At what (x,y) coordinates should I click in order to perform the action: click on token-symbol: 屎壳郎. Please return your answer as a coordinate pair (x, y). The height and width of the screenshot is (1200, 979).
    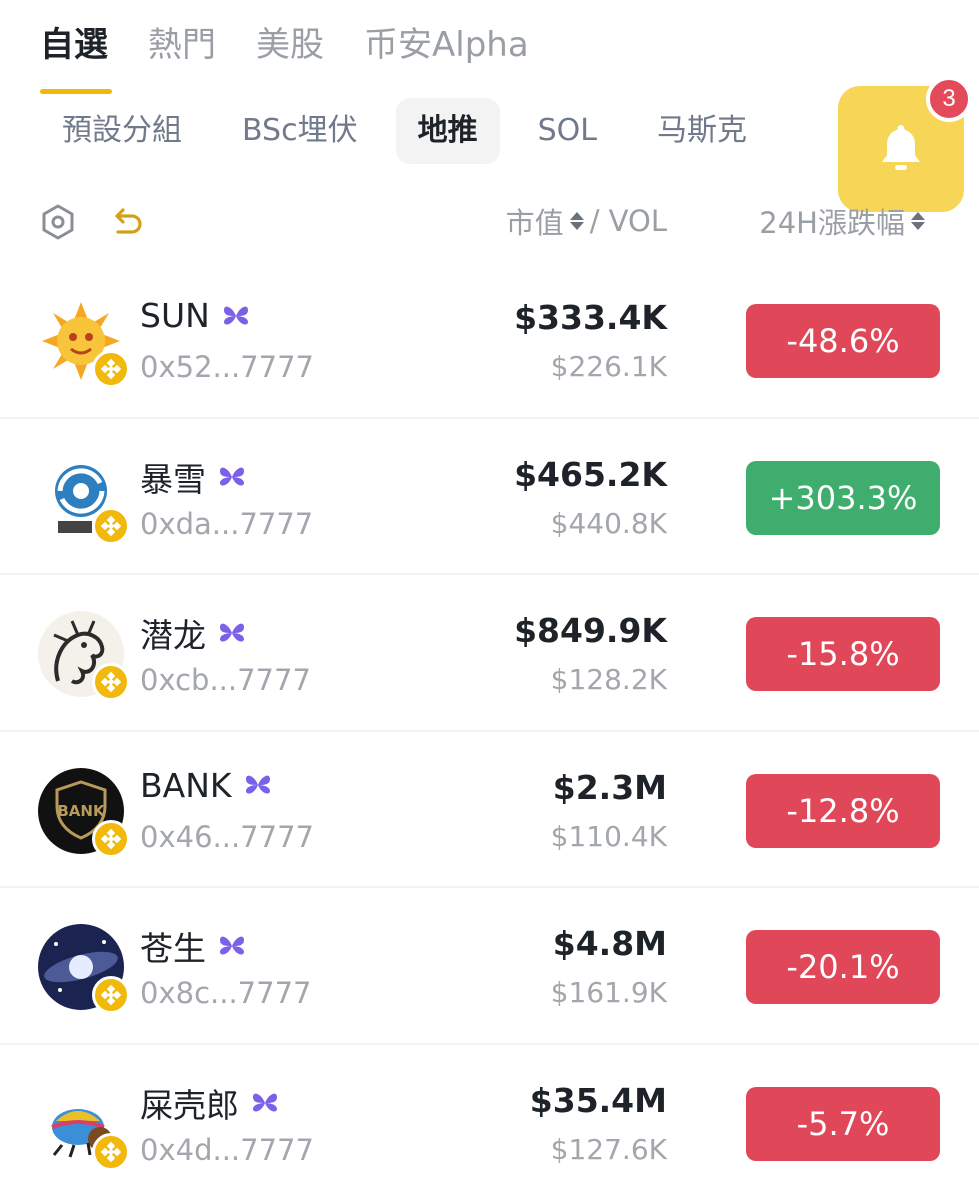
    Looking at the image, I should click on (189, 1105).